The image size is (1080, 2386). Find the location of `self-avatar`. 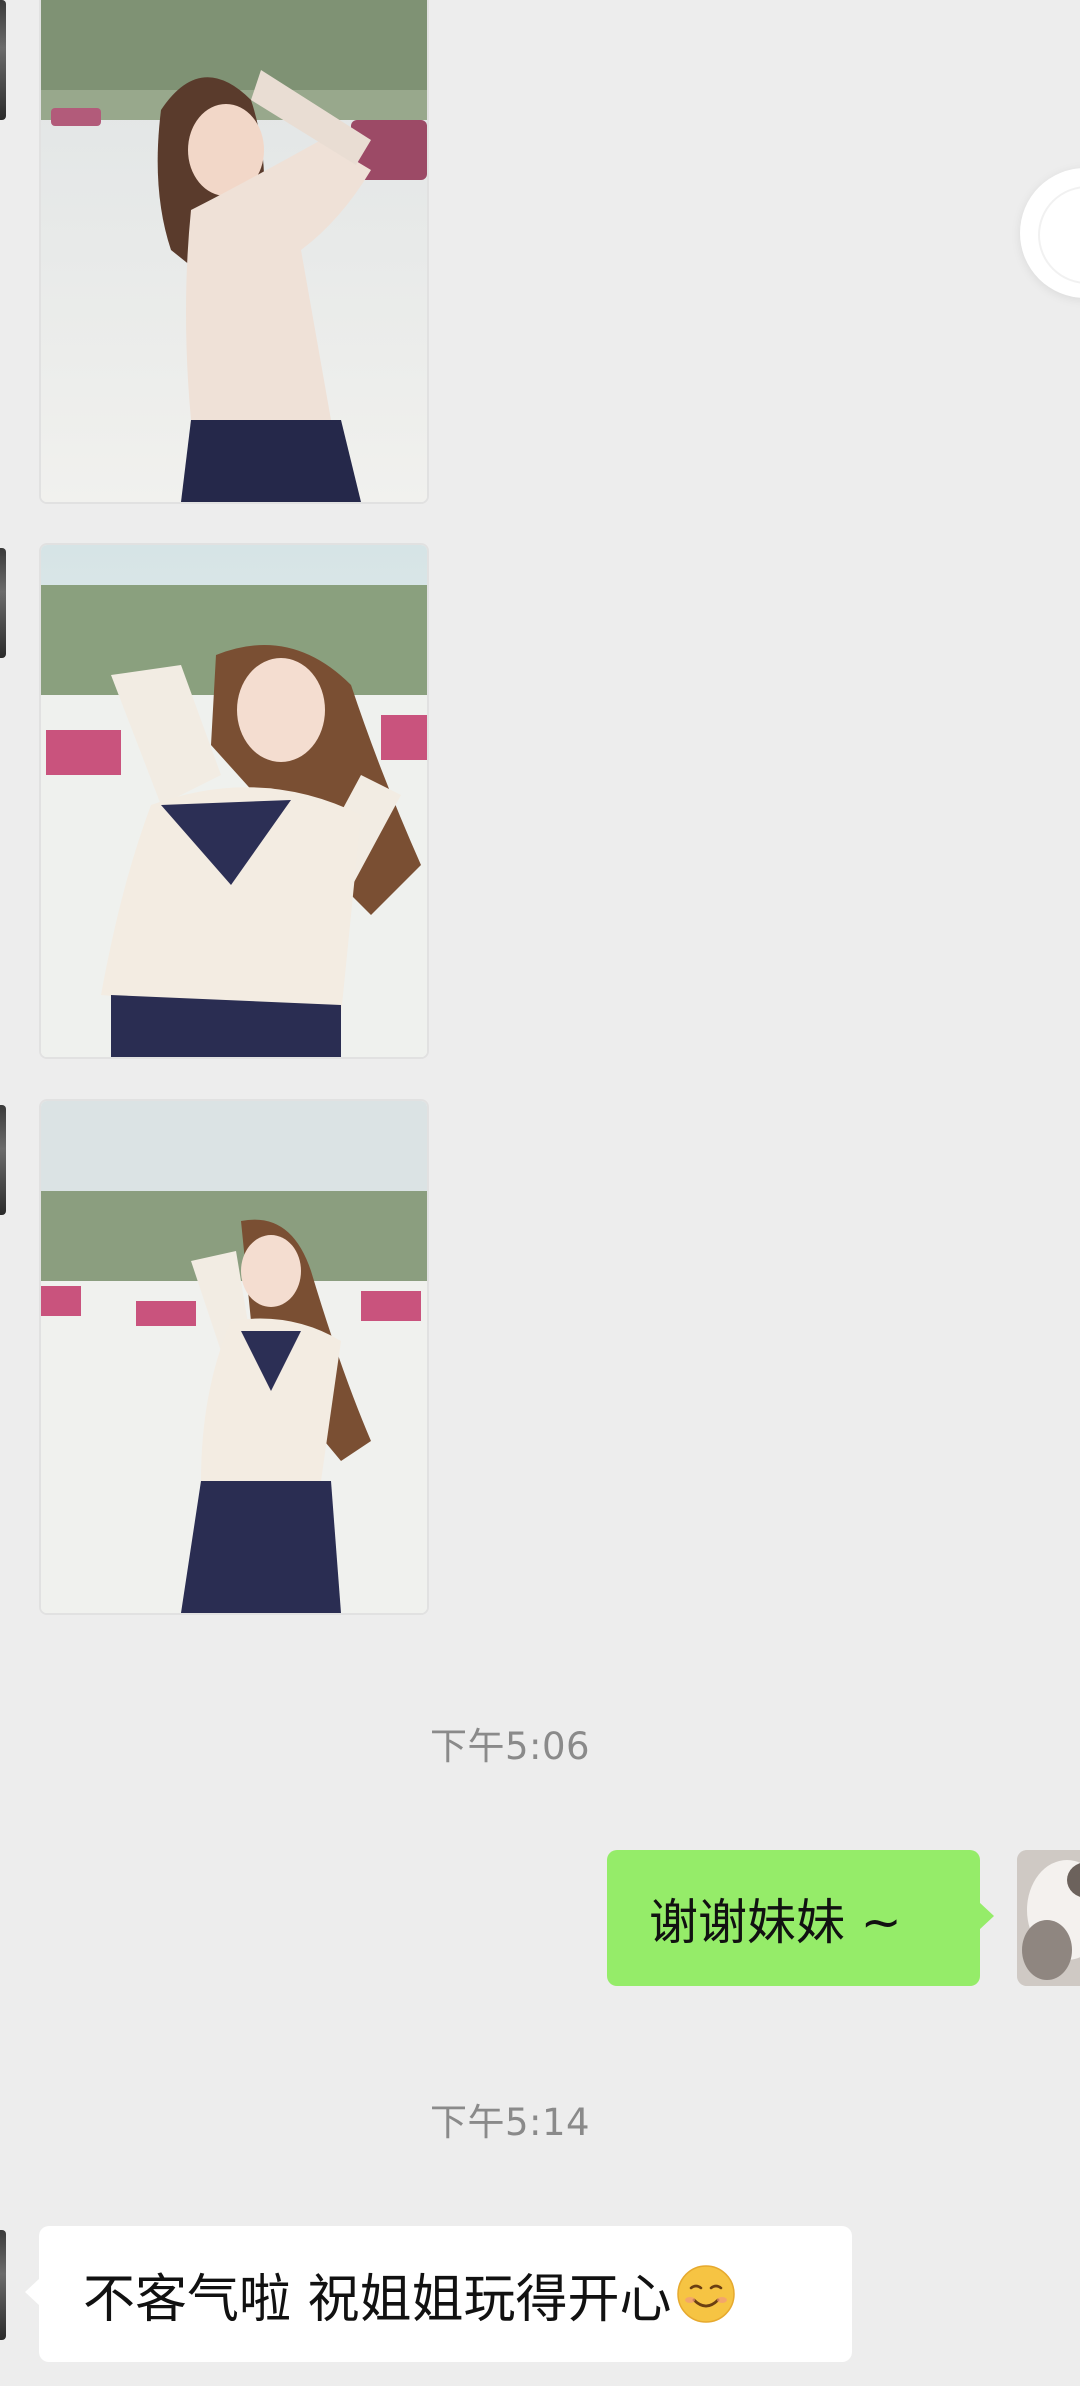

self-avatar is located at coordinates (1048, 1918).